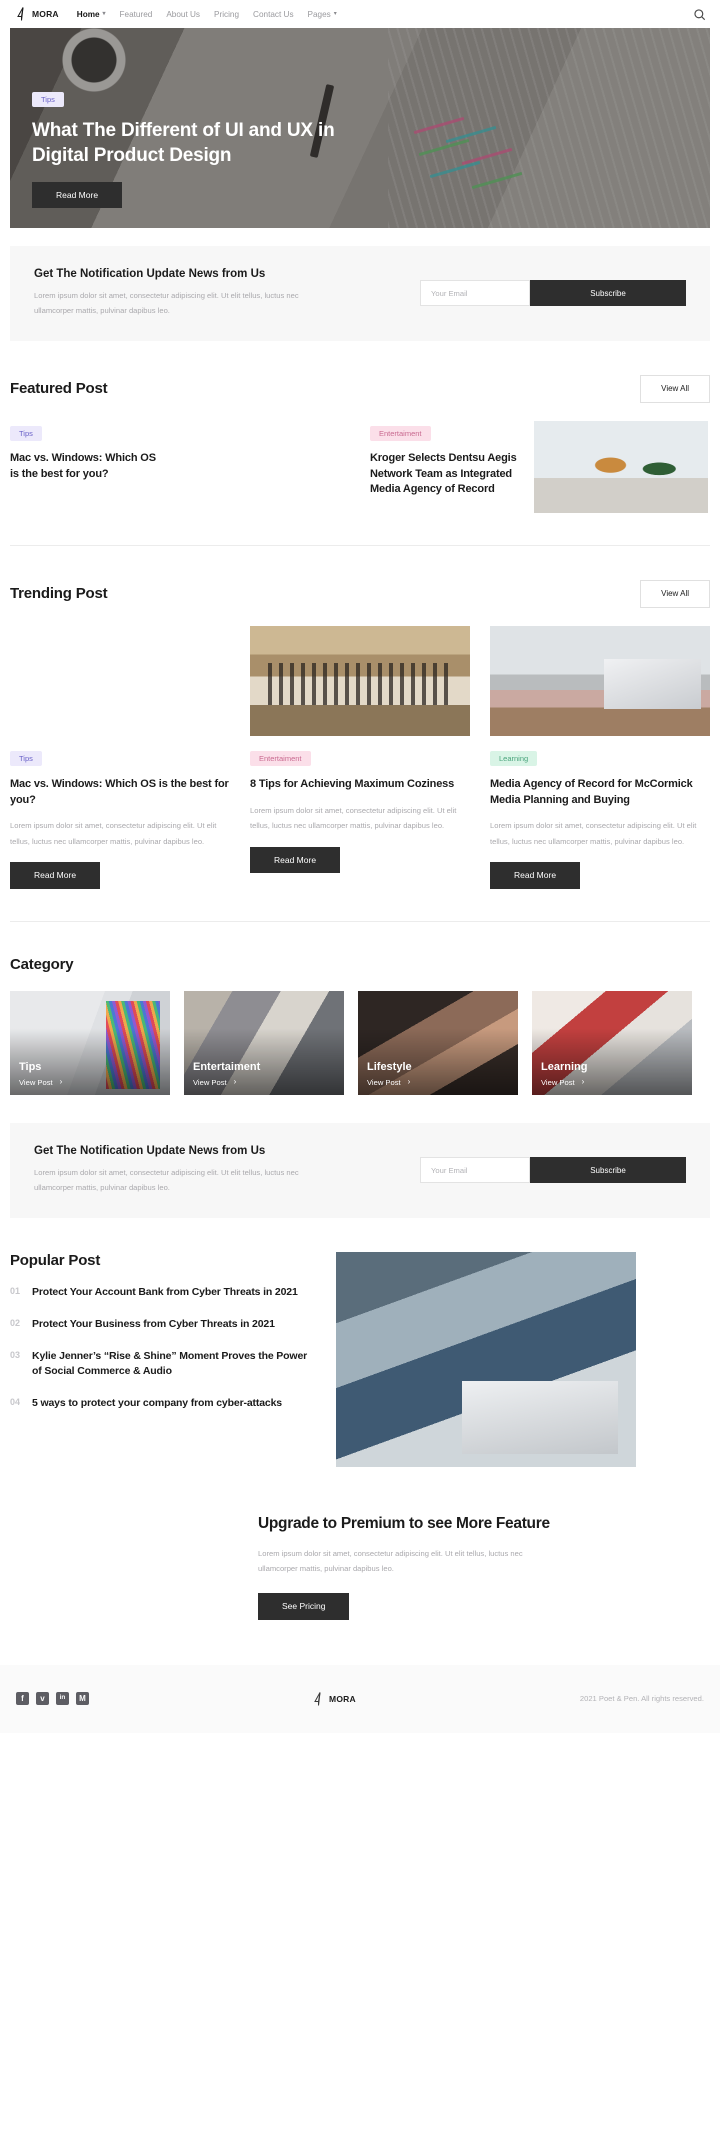 The image size is (720, 2155). What do you see at coordinates (91, 14) in the screenshot?
I see `nav-item-home: Home ▾` at bounding box center [91, 14].